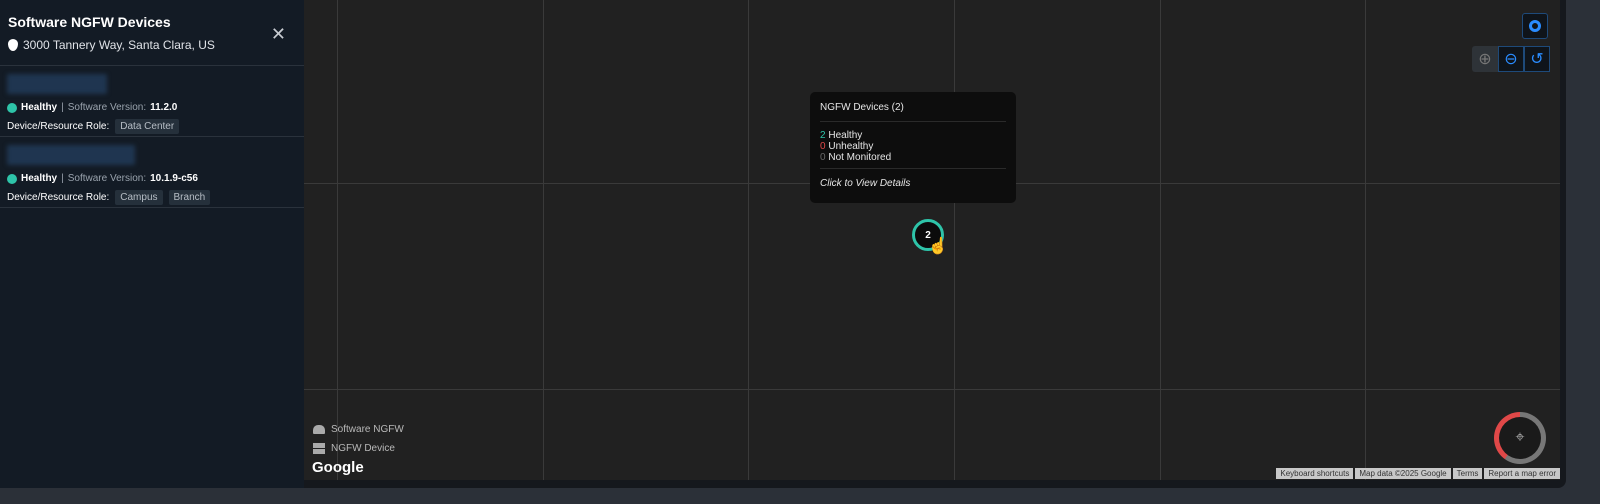 The width and height of the screenshot is (1600, 504). Describe the element at coordinates (913, 107) in the screenshot. I see `tooltip-title: NGFW Devices (2)` at that location.